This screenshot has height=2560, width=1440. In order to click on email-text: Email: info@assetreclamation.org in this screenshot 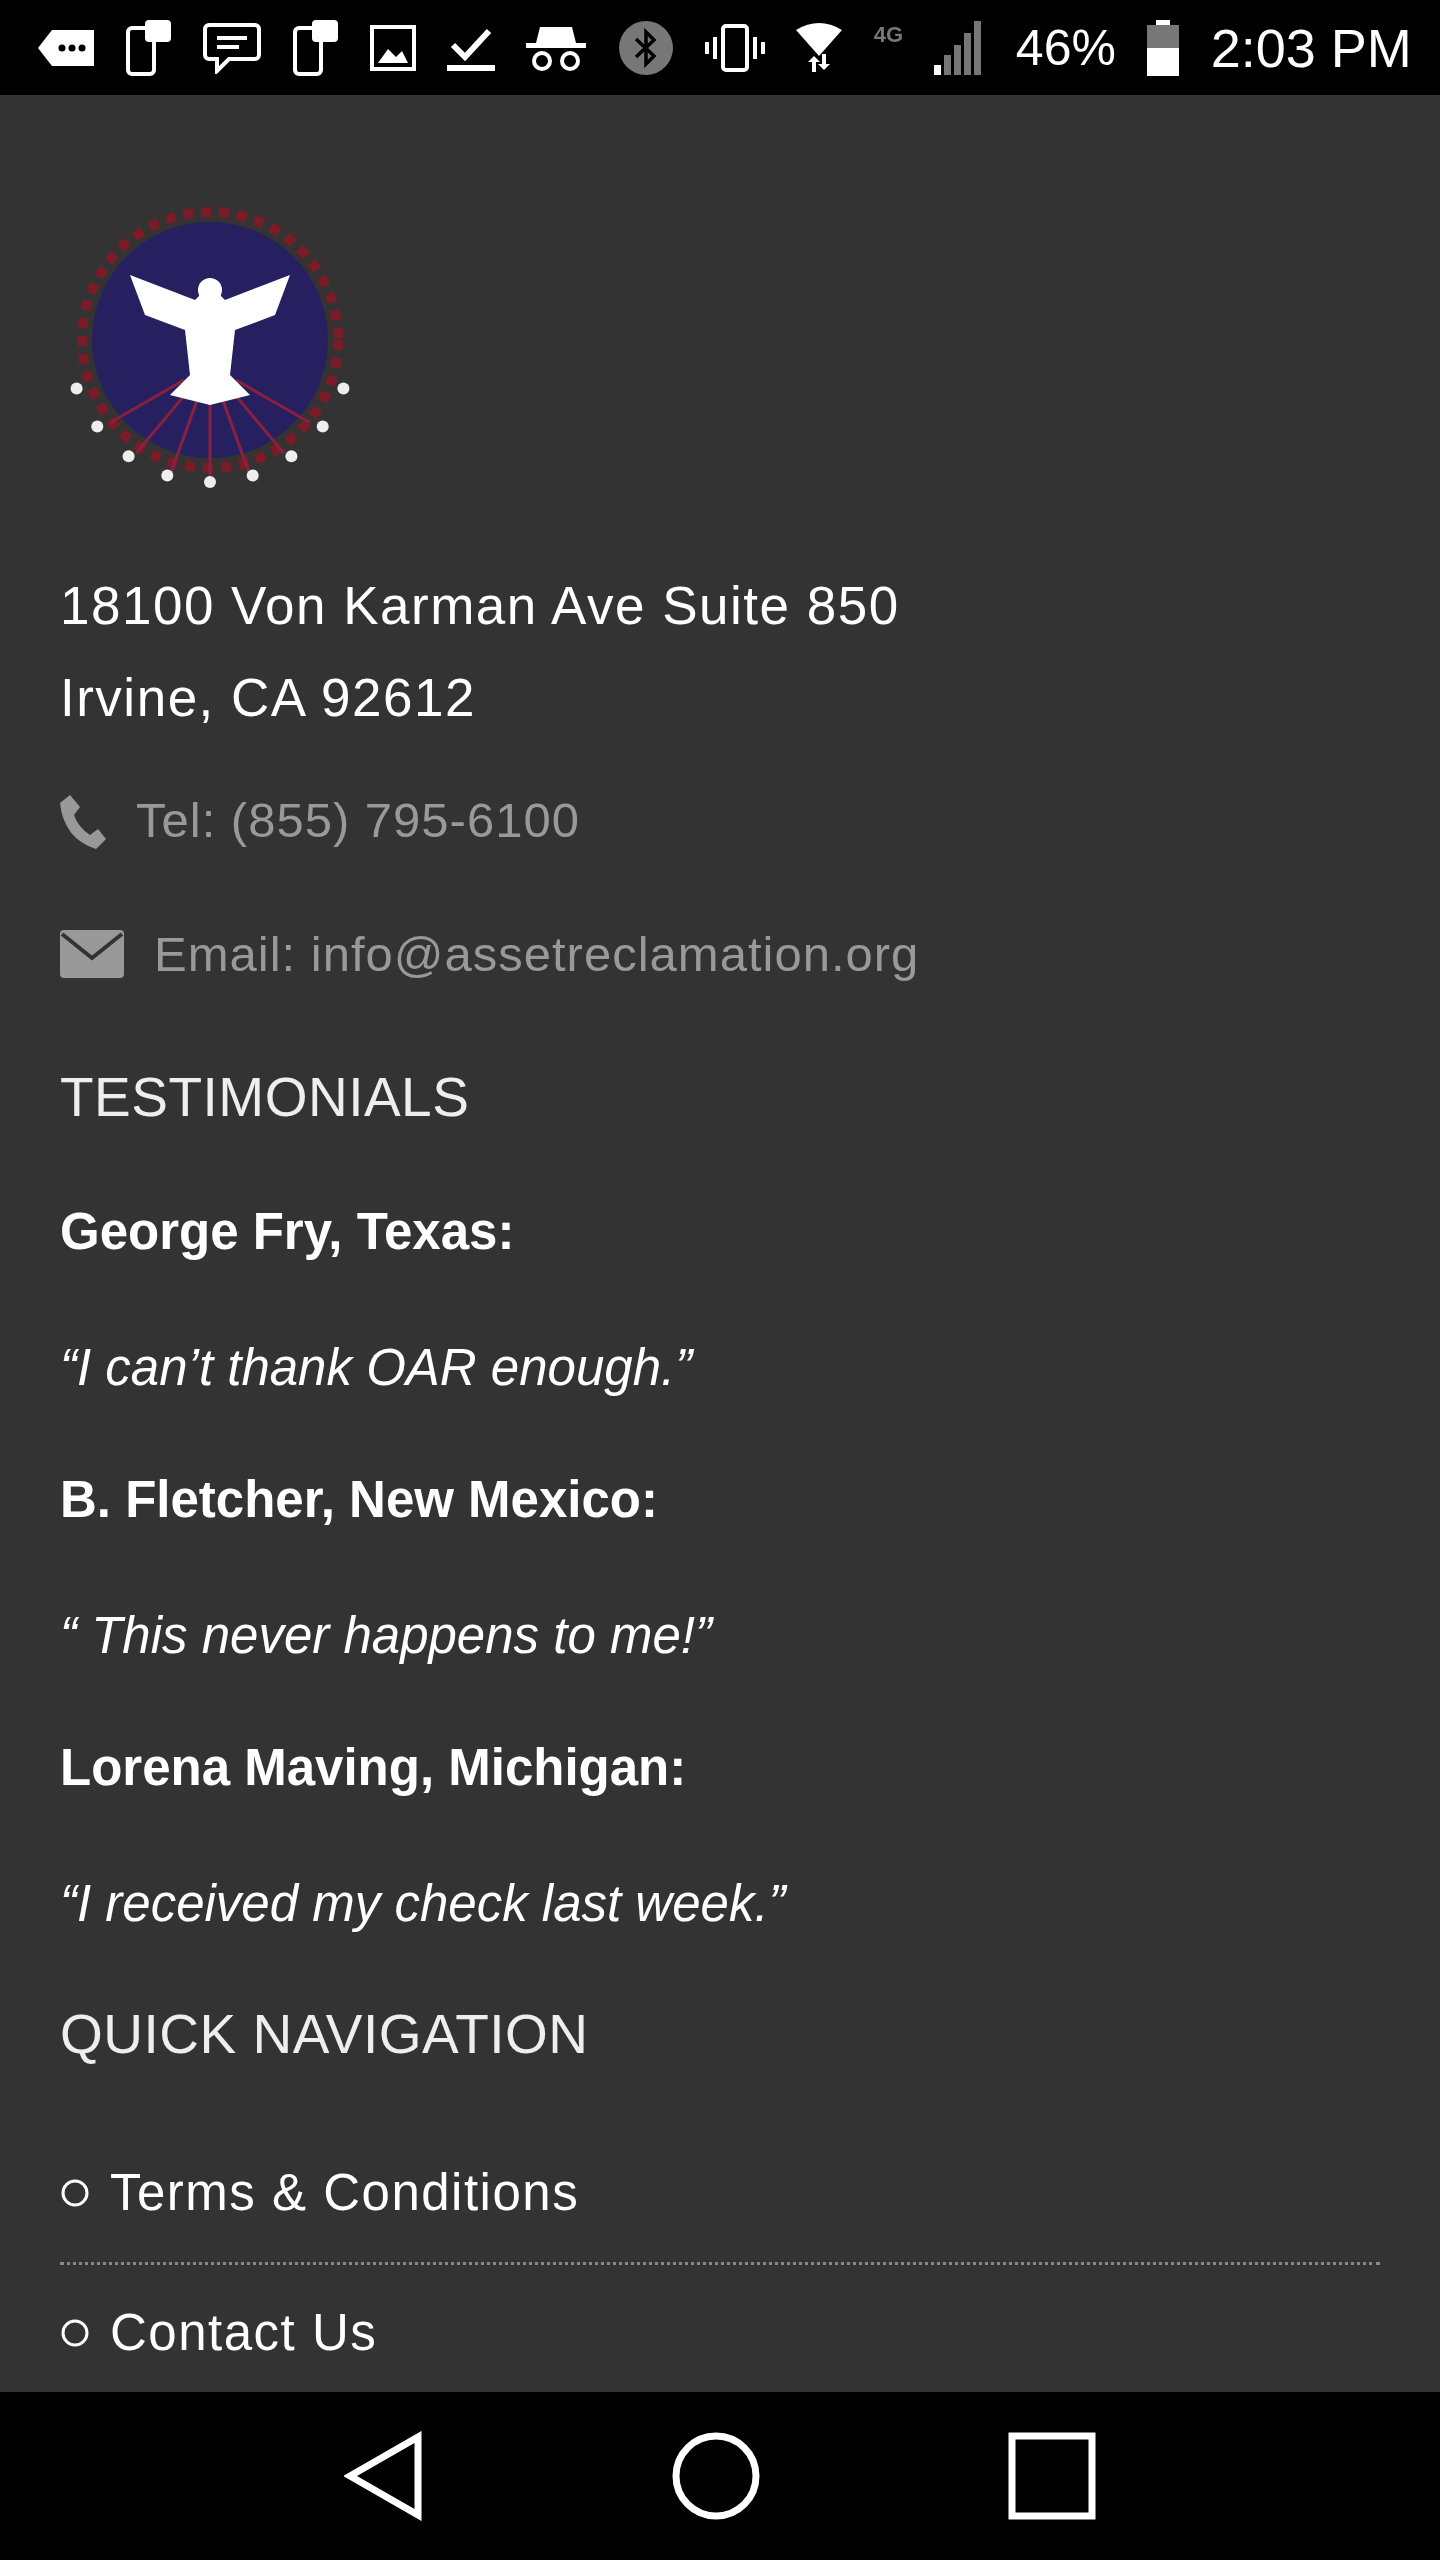, I will do `click(537, 954)`.